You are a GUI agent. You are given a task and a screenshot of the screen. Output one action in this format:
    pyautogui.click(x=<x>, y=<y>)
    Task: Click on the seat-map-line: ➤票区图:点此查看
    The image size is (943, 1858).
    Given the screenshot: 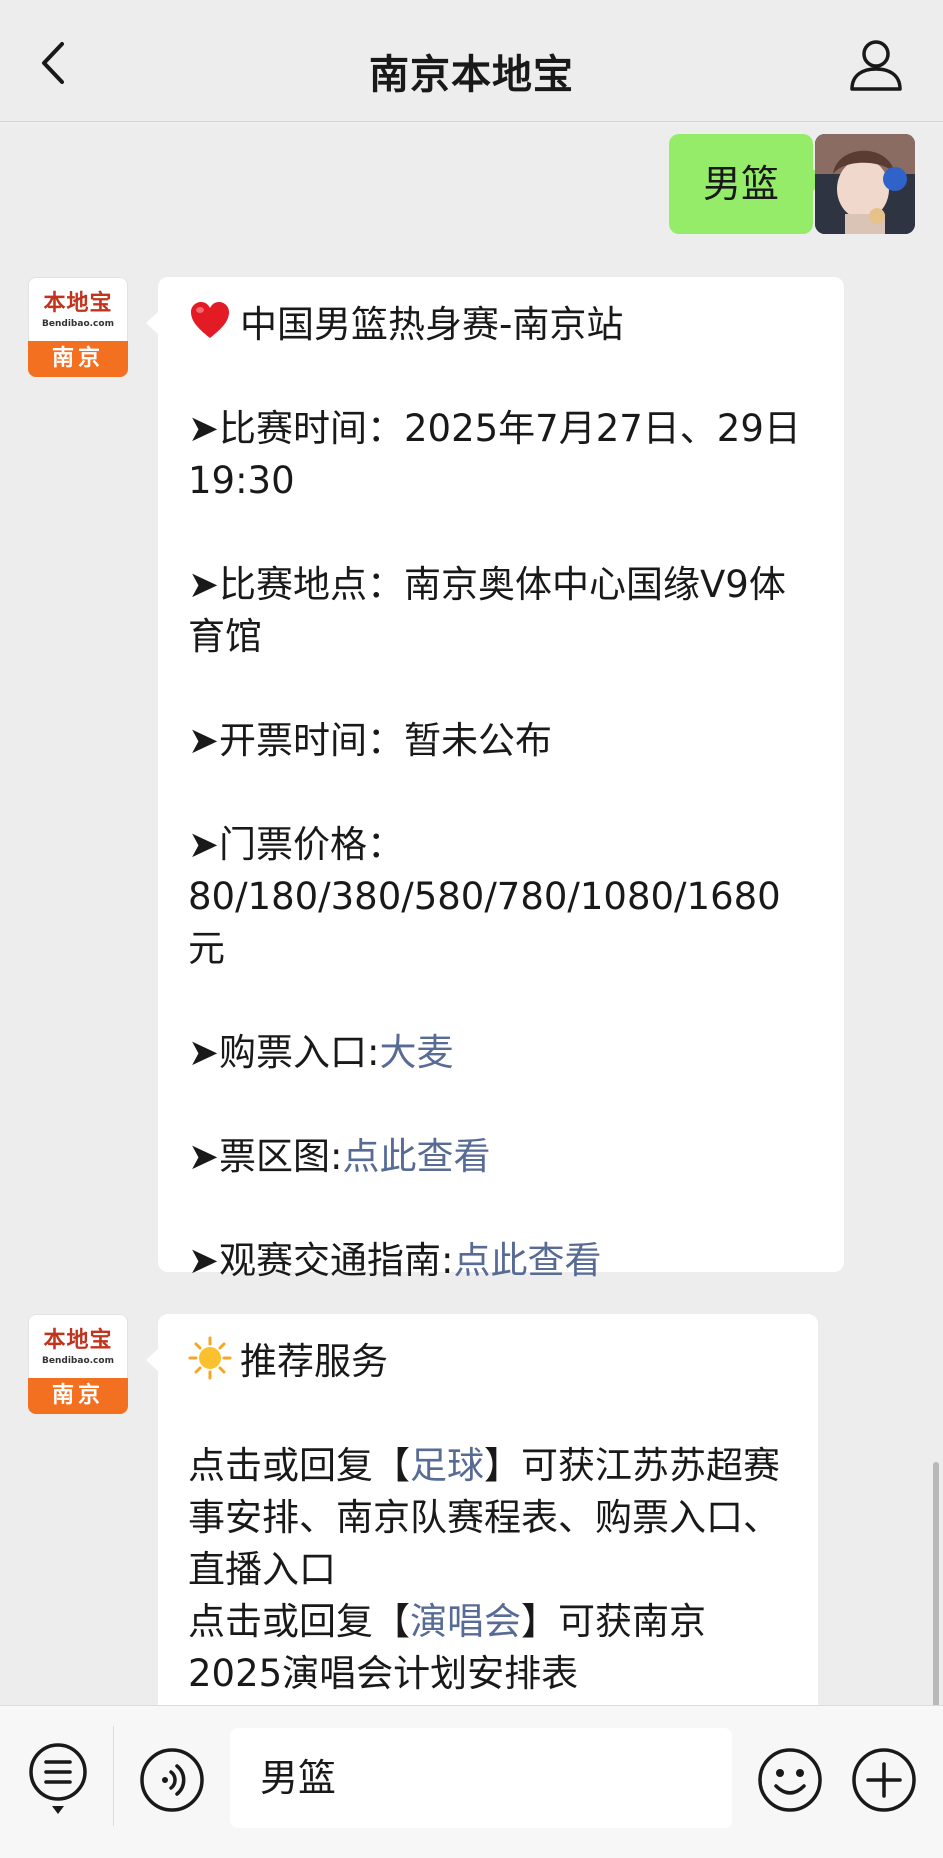 What is the action you would take?
    pyautogui.click(x=502, y=1157)
    